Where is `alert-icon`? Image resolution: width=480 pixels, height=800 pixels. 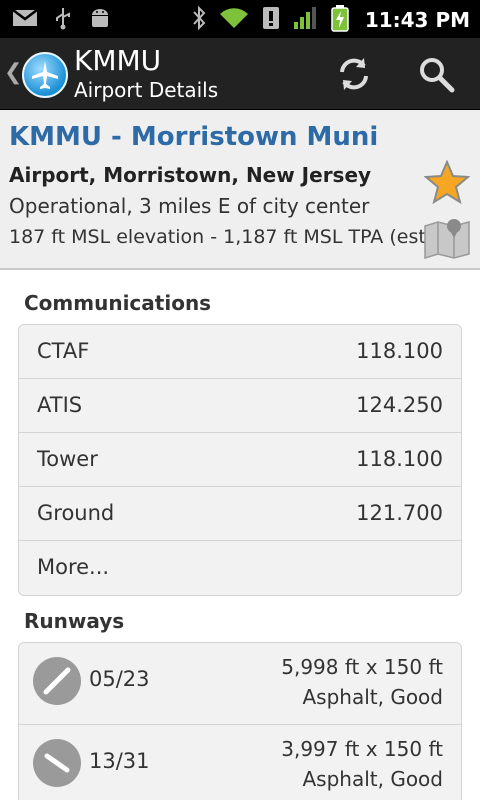 alert-icon is located at coordinates (271, 20).